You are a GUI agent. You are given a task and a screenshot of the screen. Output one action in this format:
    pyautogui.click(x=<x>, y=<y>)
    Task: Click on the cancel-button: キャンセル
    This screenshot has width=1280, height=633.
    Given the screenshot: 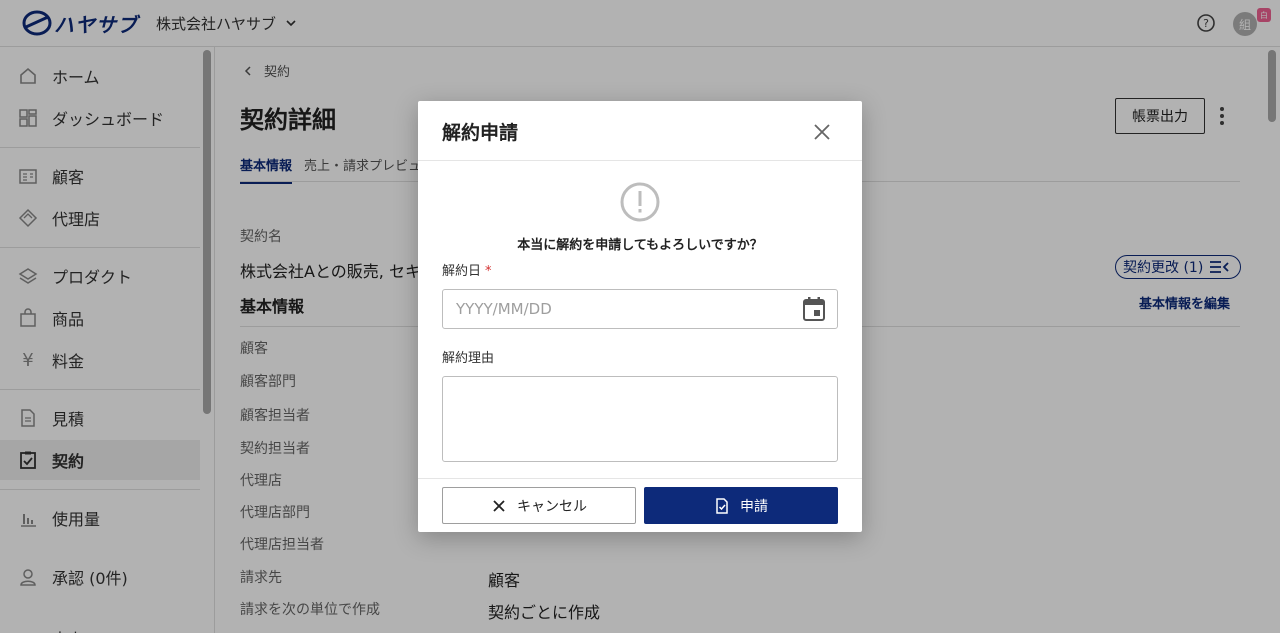 What is the action you would take?
    pyautogui.click(x=539, y=505)
    